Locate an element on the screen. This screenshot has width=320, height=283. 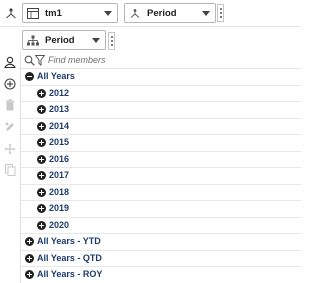
cube-dropdown-label: tm1 is located at coordinates (53, 13).